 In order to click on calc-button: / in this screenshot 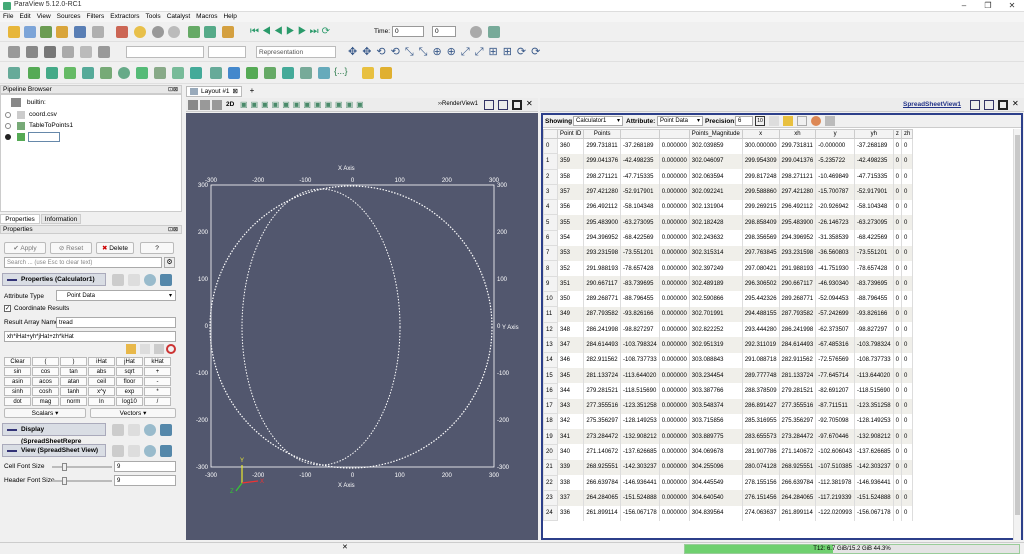, I will do `click(157, 401)`.